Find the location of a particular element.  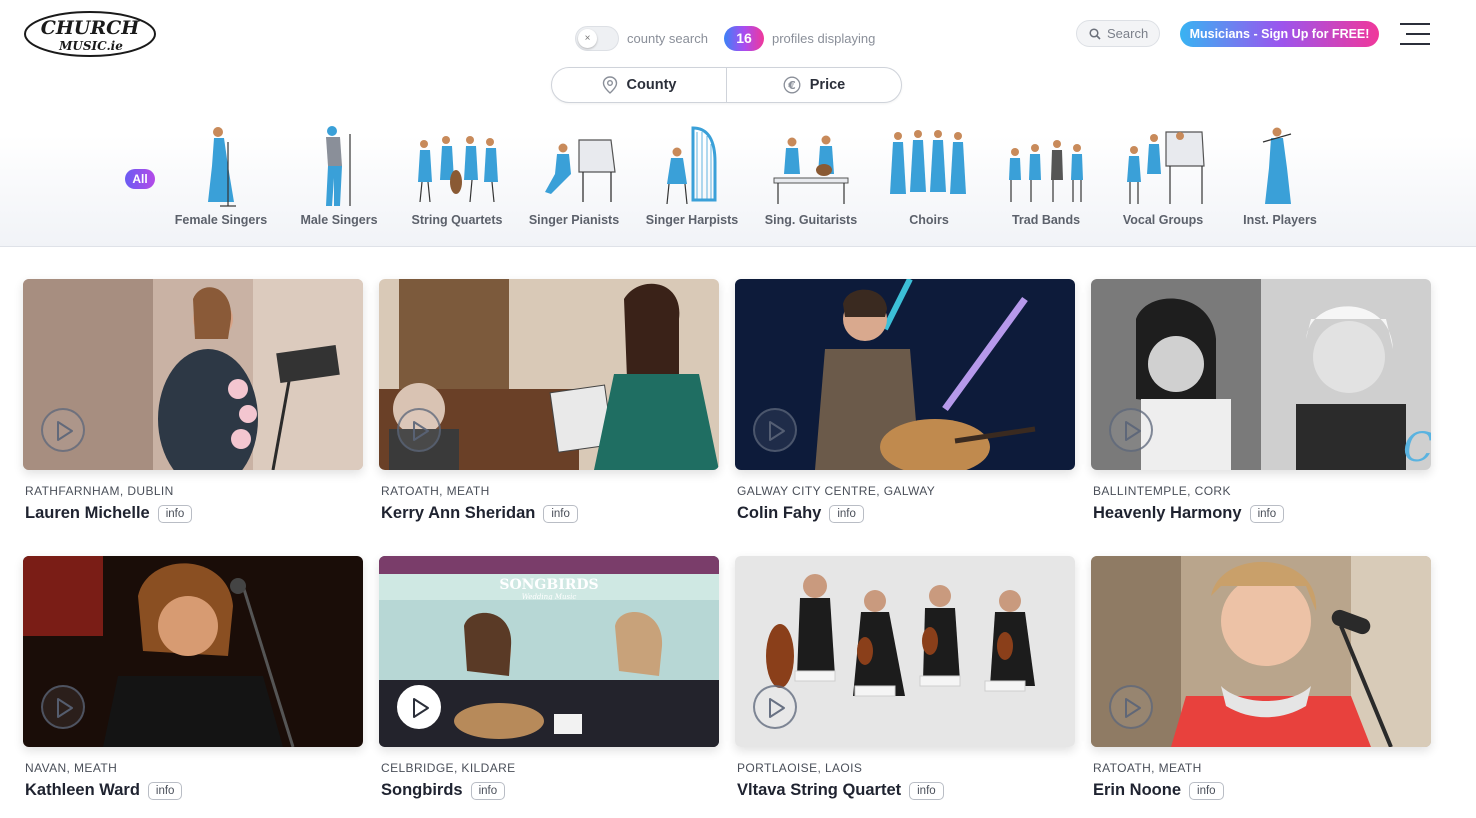

profile-card: RATOATH, MEATH Erin Noone info is located at coordinates (1261, 678).